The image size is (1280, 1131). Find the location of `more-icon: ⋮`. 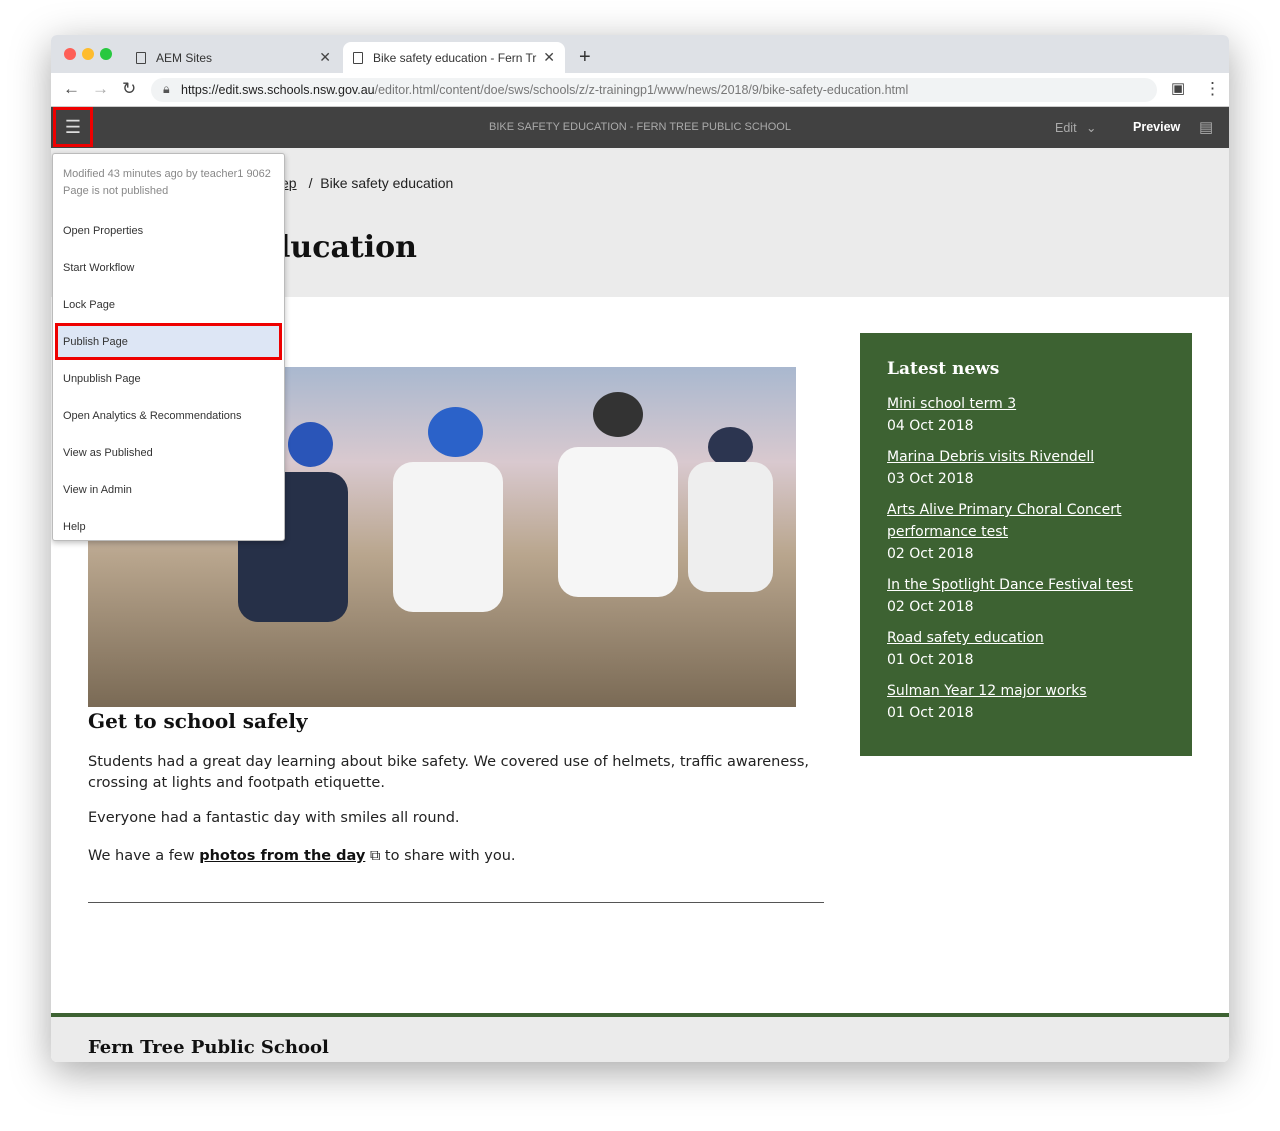

more-icon: ⋮ is located at coordinates (1212, 89).